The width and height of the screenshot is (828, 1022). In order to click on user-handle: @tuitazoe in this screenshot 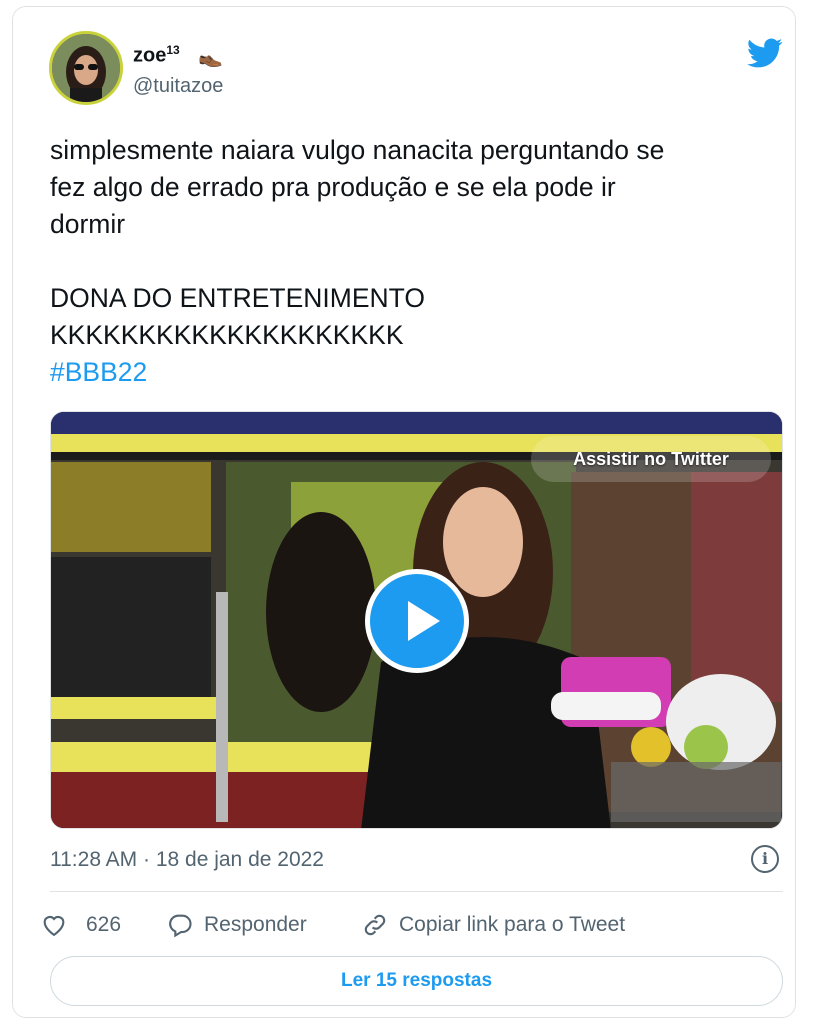, I will do `click(178, 86)`.